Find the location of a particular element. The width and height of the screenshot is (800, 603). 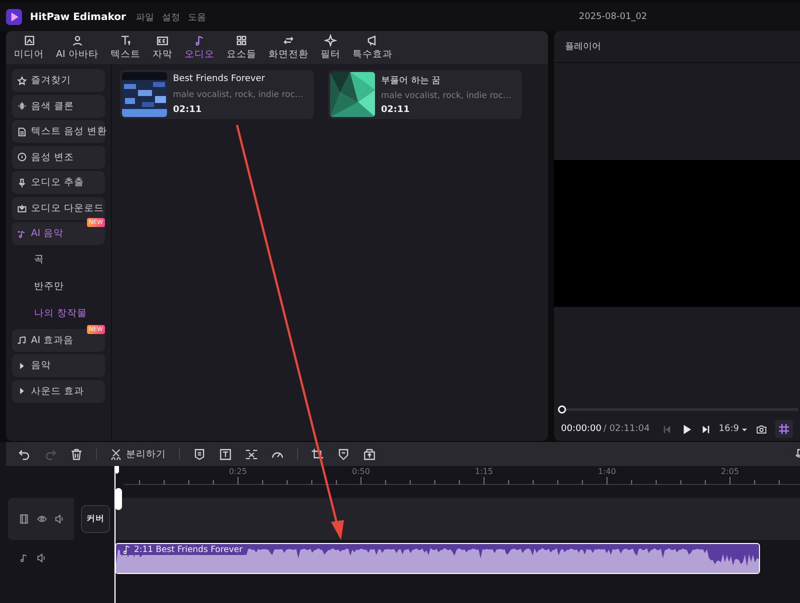

export-icon is located at coordinates (369, 454).